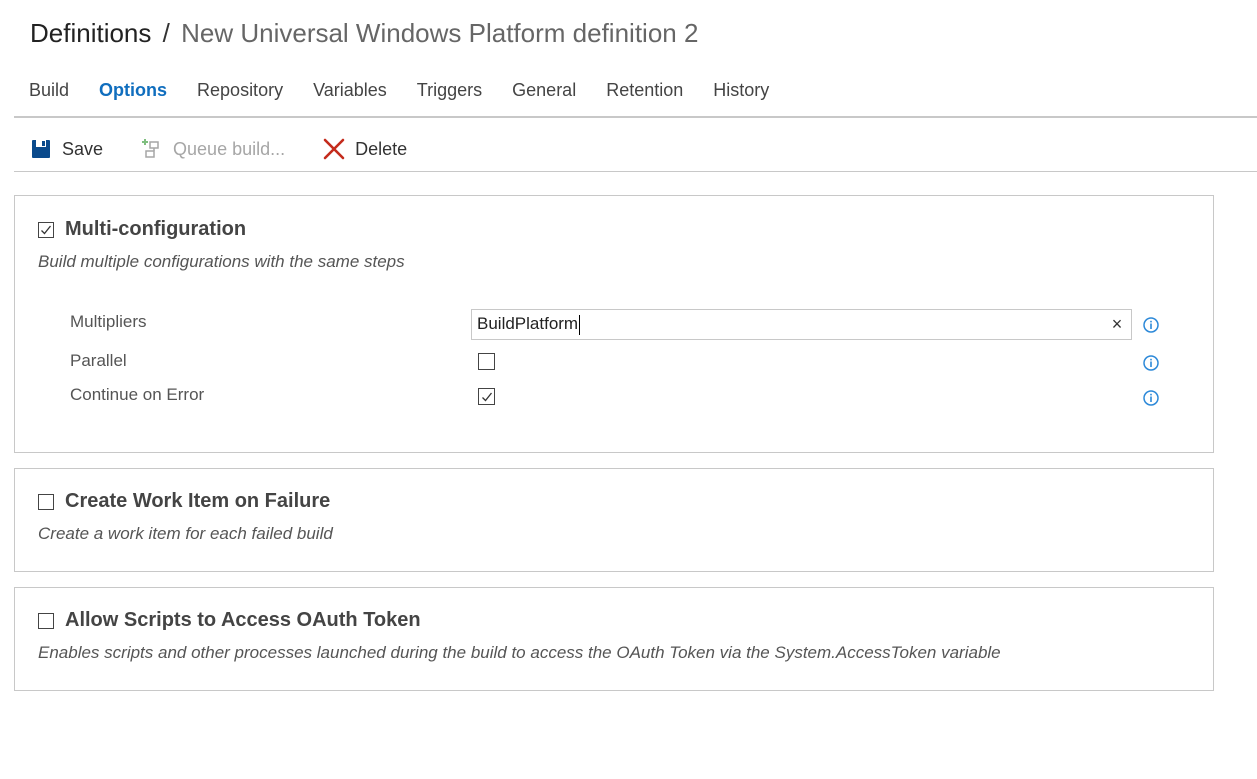  What do you see at coordinates (243, 620) in the screenshot?
I see `oauth-title: Allow Scripts to Access OAuth Token` at bounding box center [243, 620].